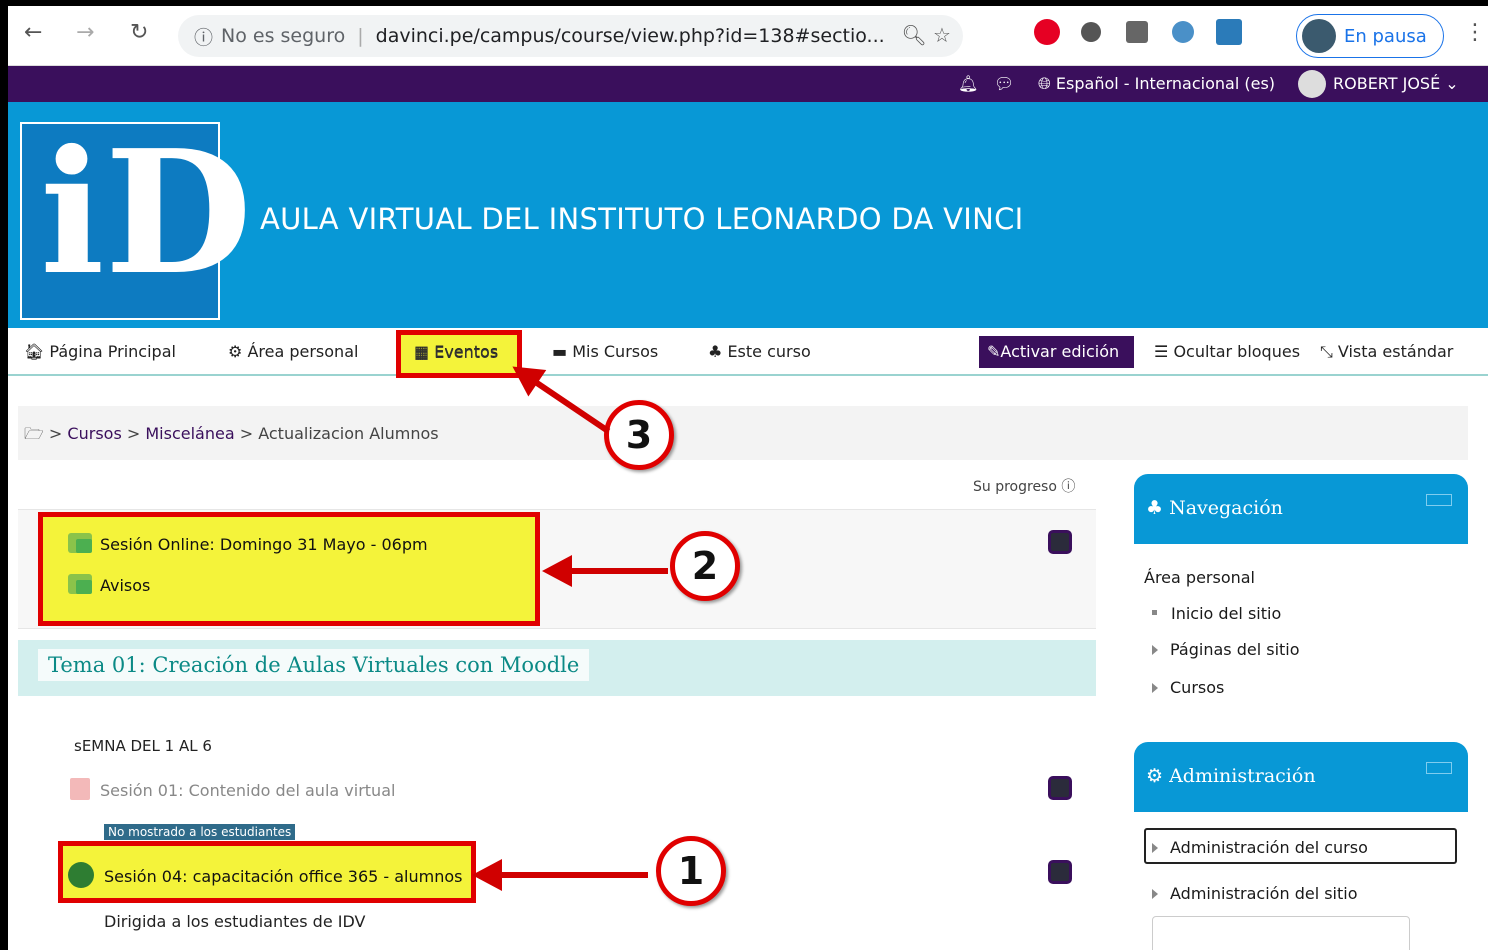 This screenshot has height=950, width=1488. Describe the element at coordinates (1395, 351) in the screenshot. I see `standard-view-label: Vista estándar` at that location.